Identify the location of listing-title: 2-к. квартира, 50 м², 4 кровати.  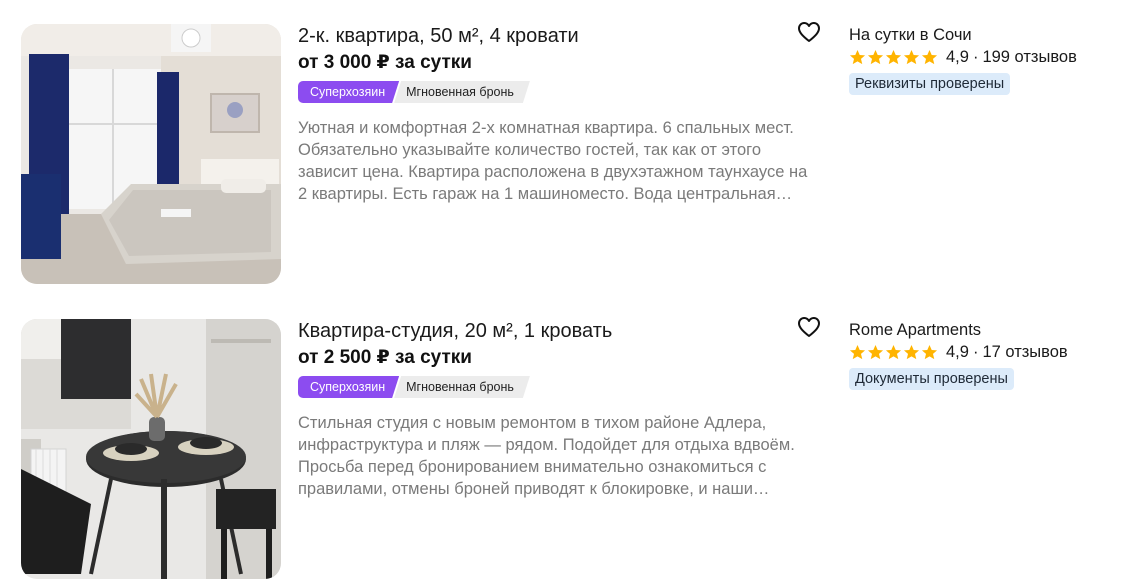
(438, 36).